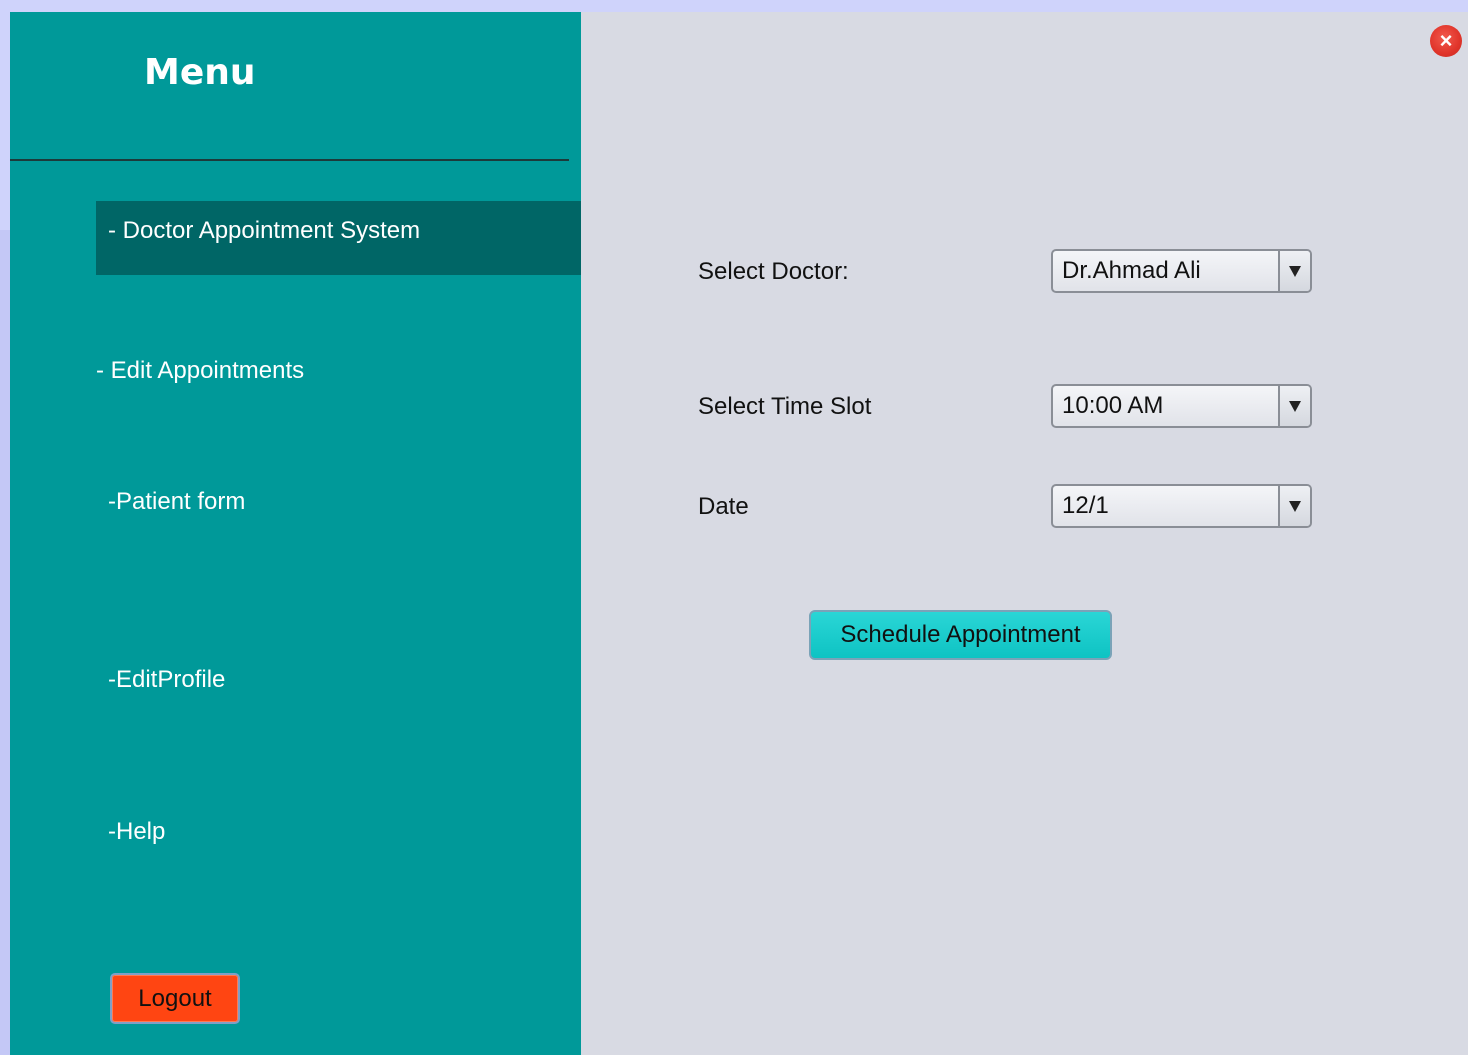 Image resolution: width=1468 pixels, height=1055 pixels. What do you see at coordinates (960, 635) in the screenshot?
I see `schedule-appointment-button: Schedule Appointment` at bounding box center [960, 635].